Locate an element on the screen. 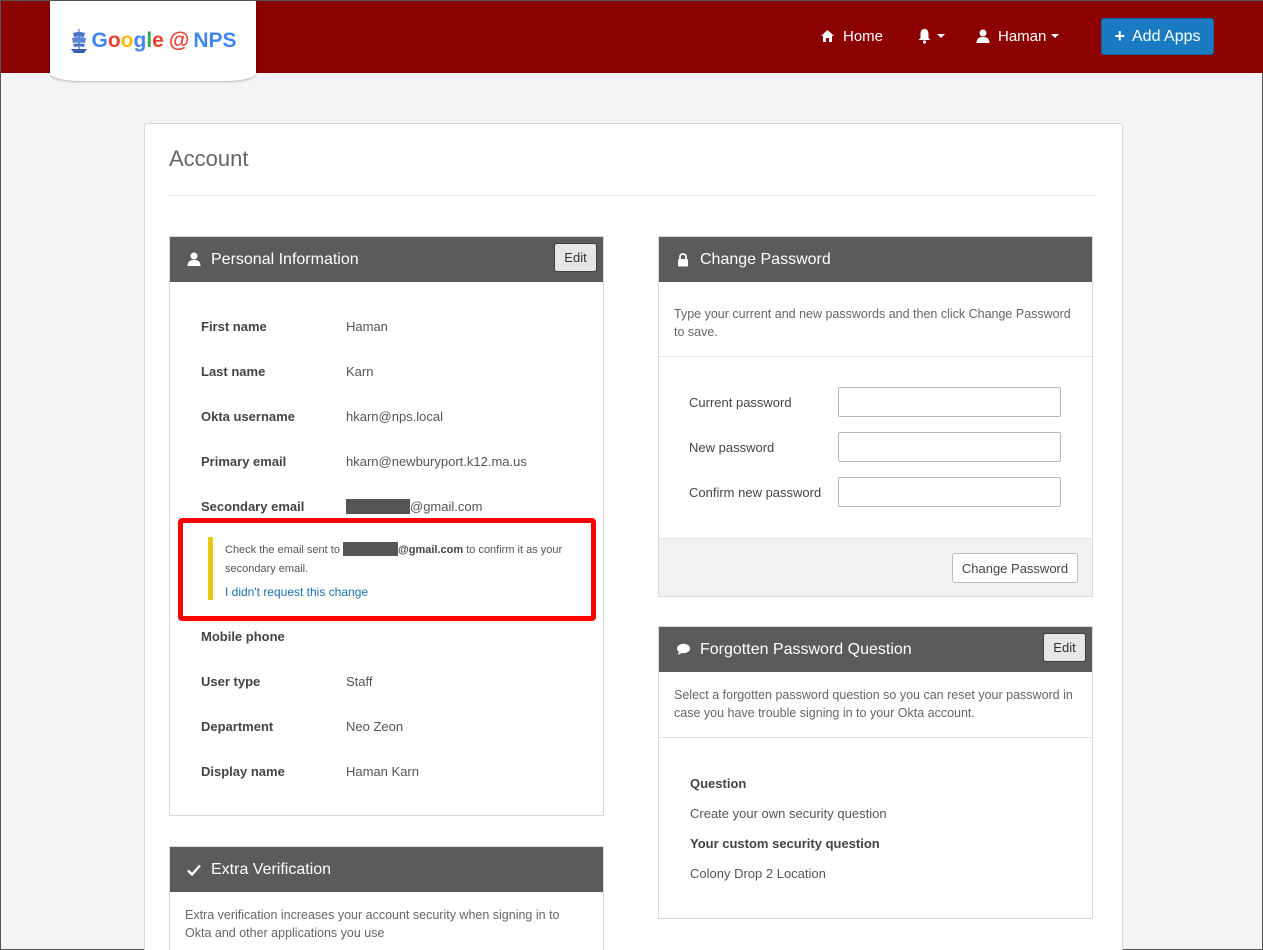  panel-header: Forgotten Password Question Edit is located at coordinates (875, 649).